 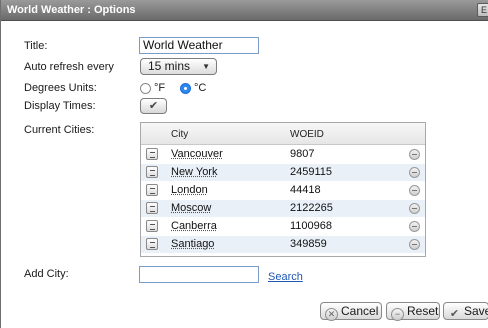 What do you see at coordinates (189, 190) in the screenshot?
I see `city-name: London` at bounding box center [189, 190].